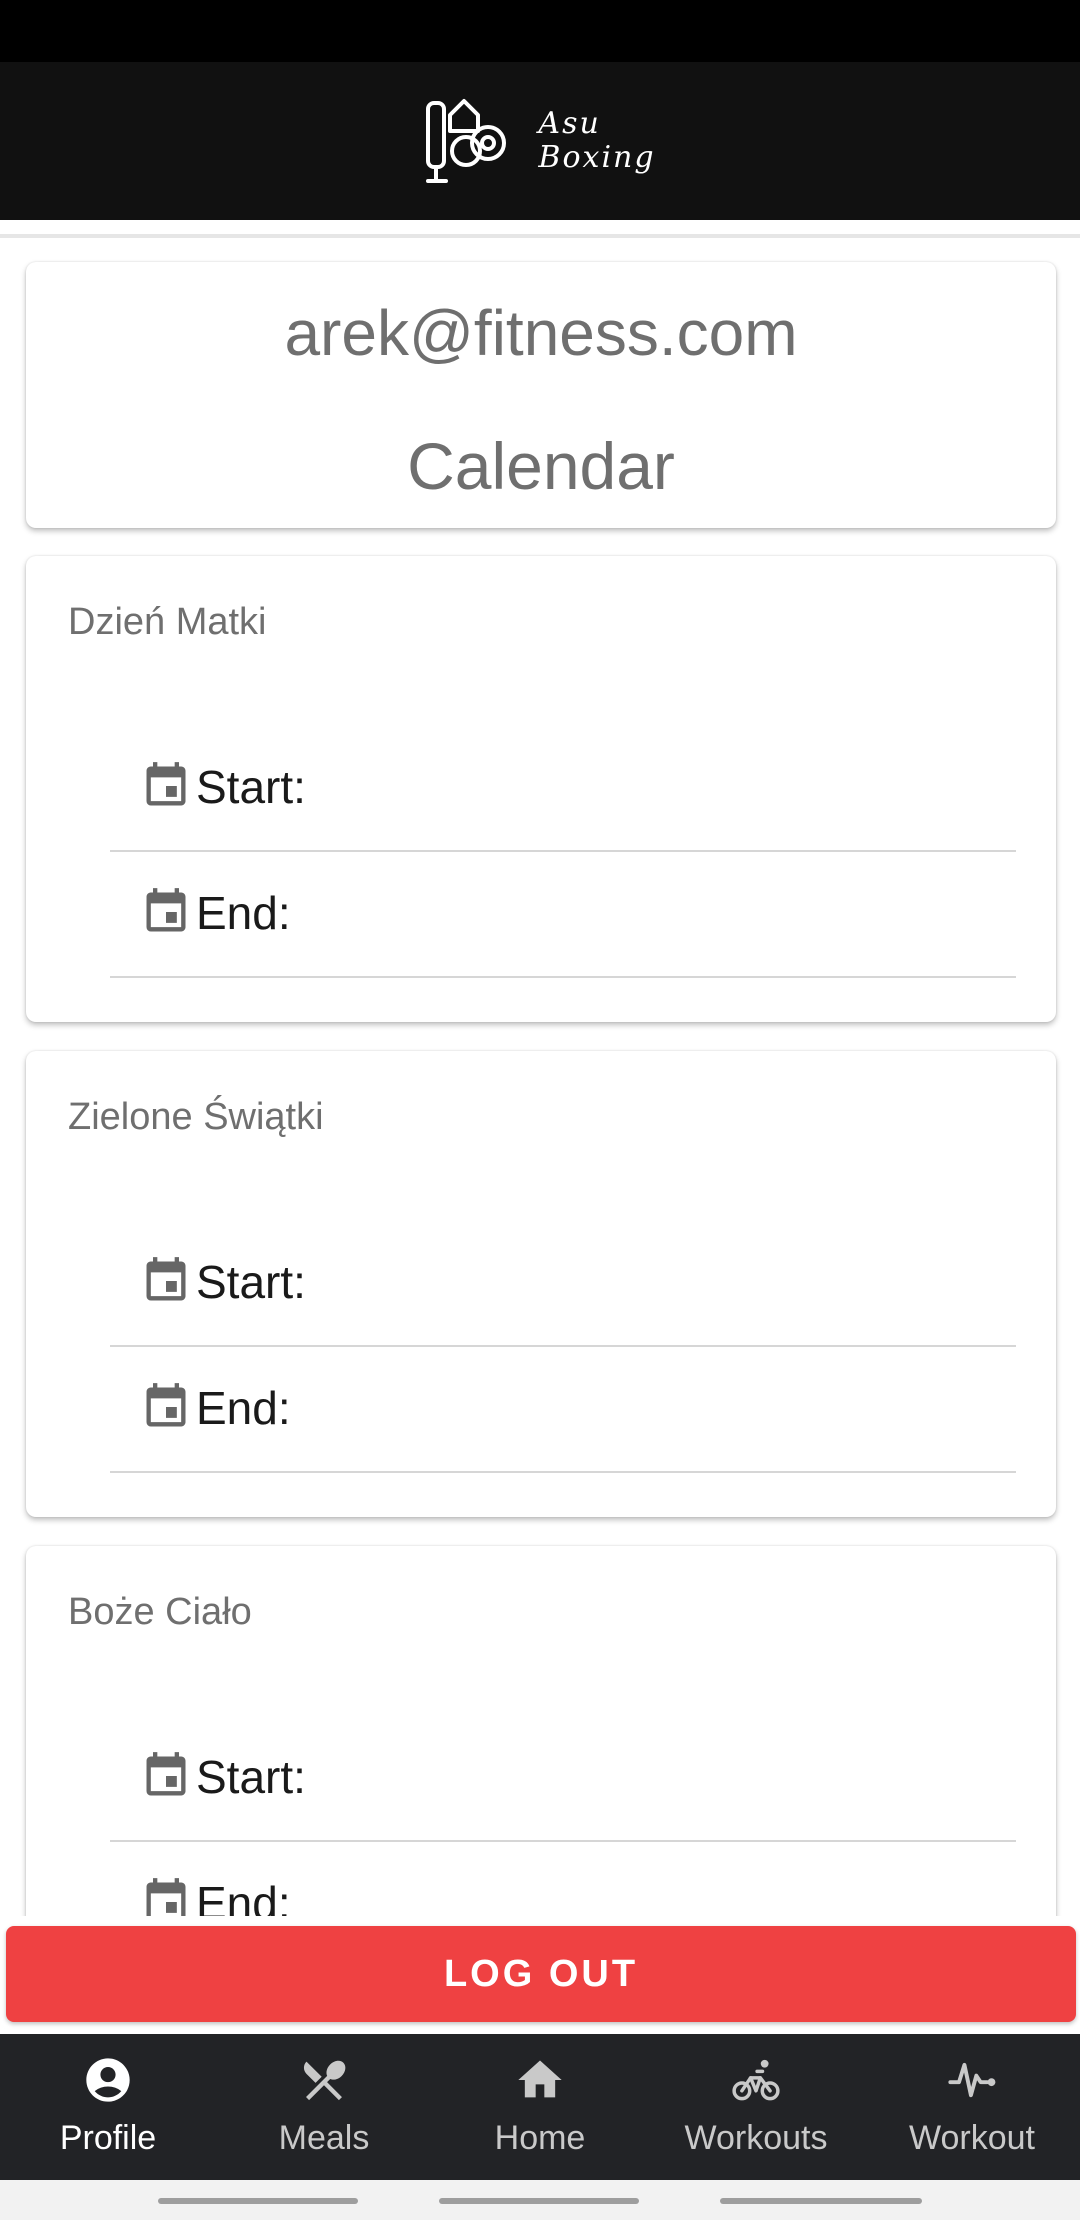  I want to click on nav-item-home: Home, so click(540, 2107).